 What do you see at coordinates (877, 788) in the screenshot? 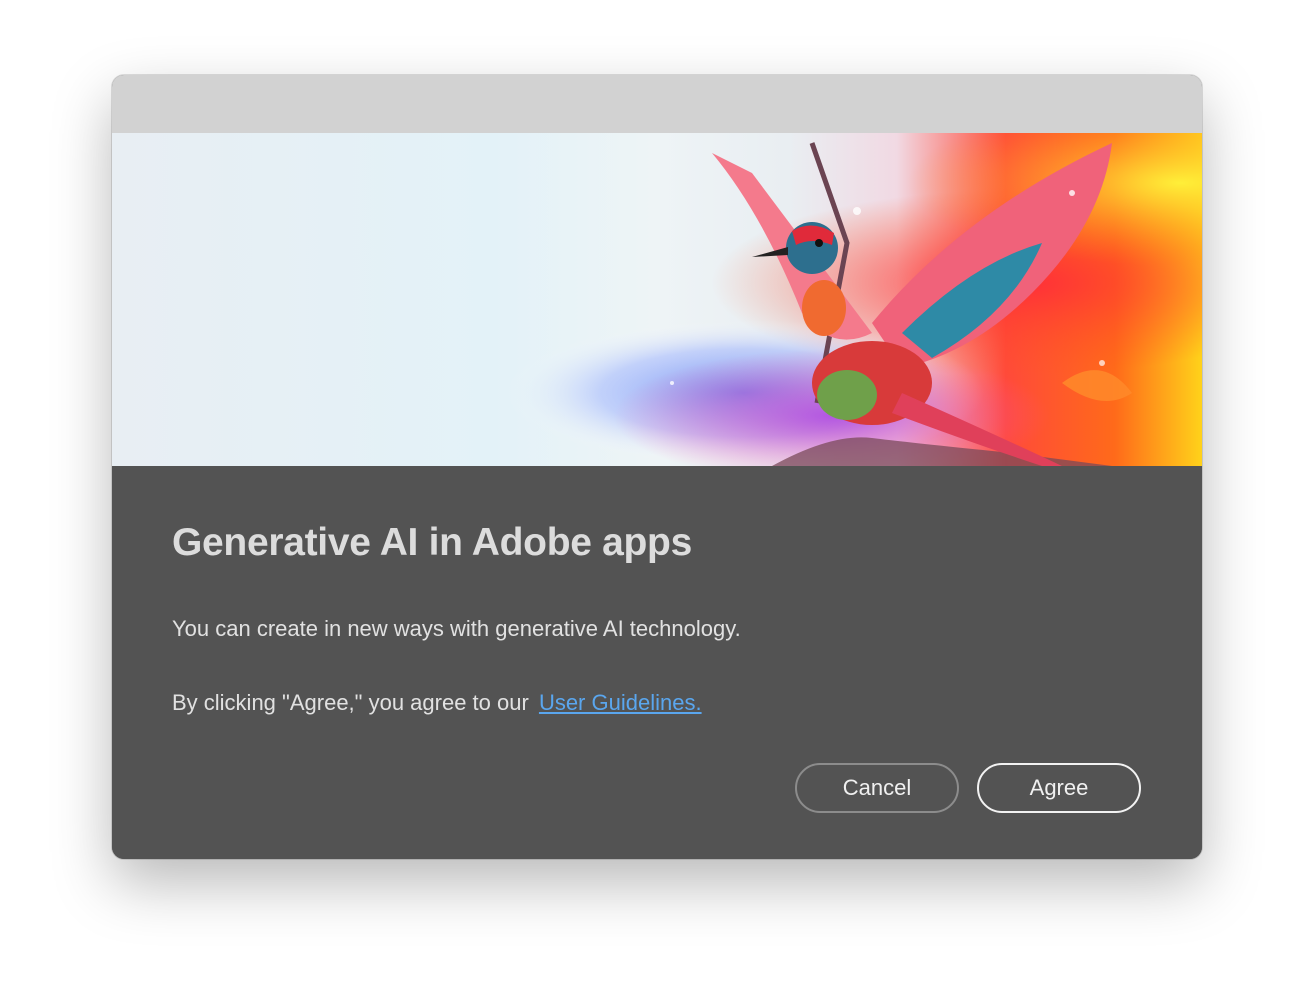
I see `cancel-button: Cancel` at bounding box center [877, 788].